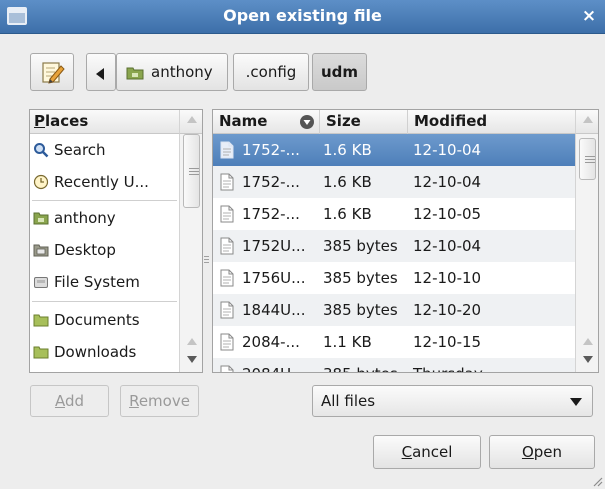 This screenshot has height=489, width=605. I want to click on sort-down-icon, so click(307, 122).